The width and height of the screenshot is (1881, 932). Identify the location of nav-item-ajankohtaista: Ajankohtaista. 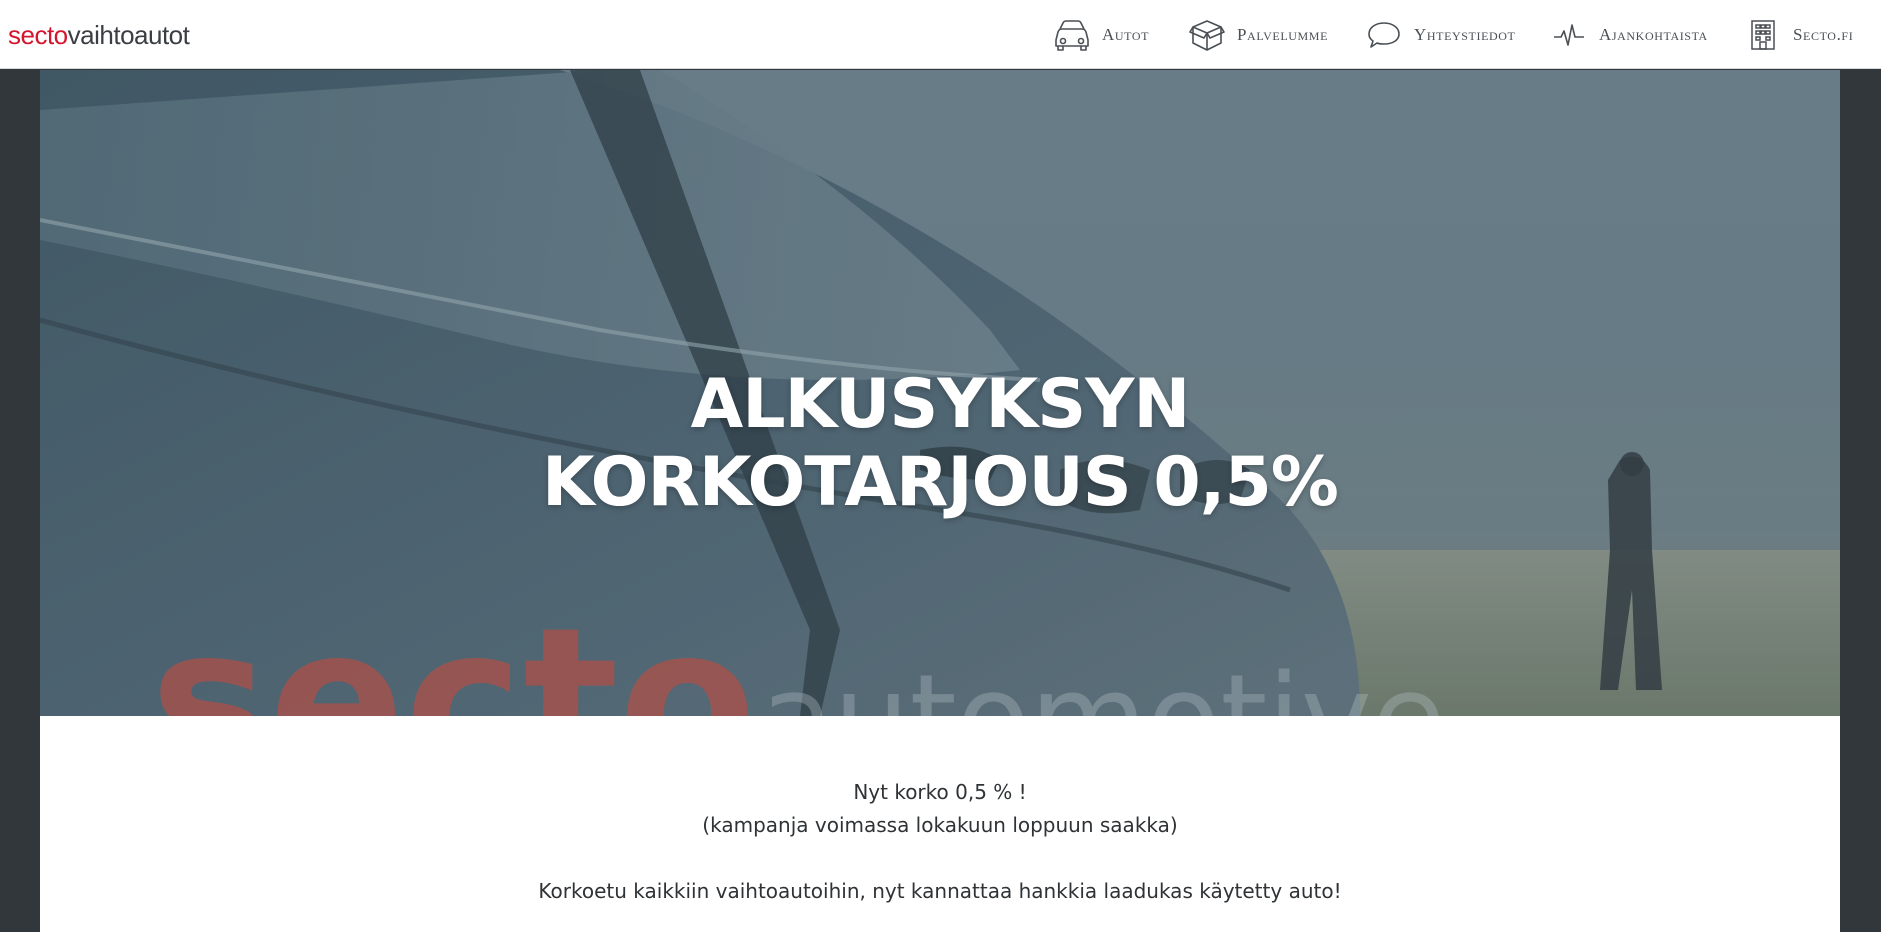
(1628, 34).